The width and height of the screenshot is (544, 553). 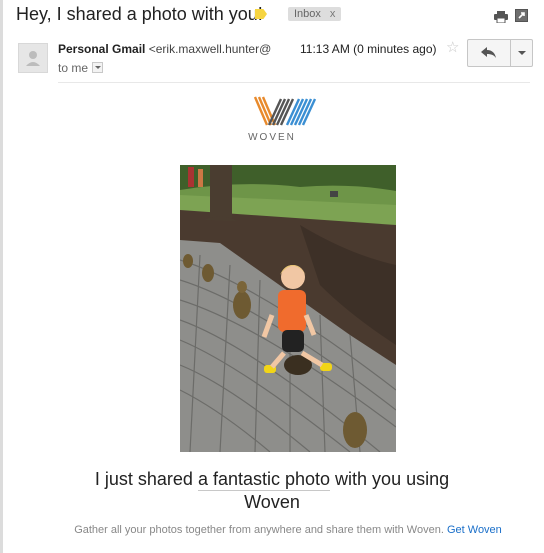 I want to click on details-dropdown-icon, so click(x=98, y=68).